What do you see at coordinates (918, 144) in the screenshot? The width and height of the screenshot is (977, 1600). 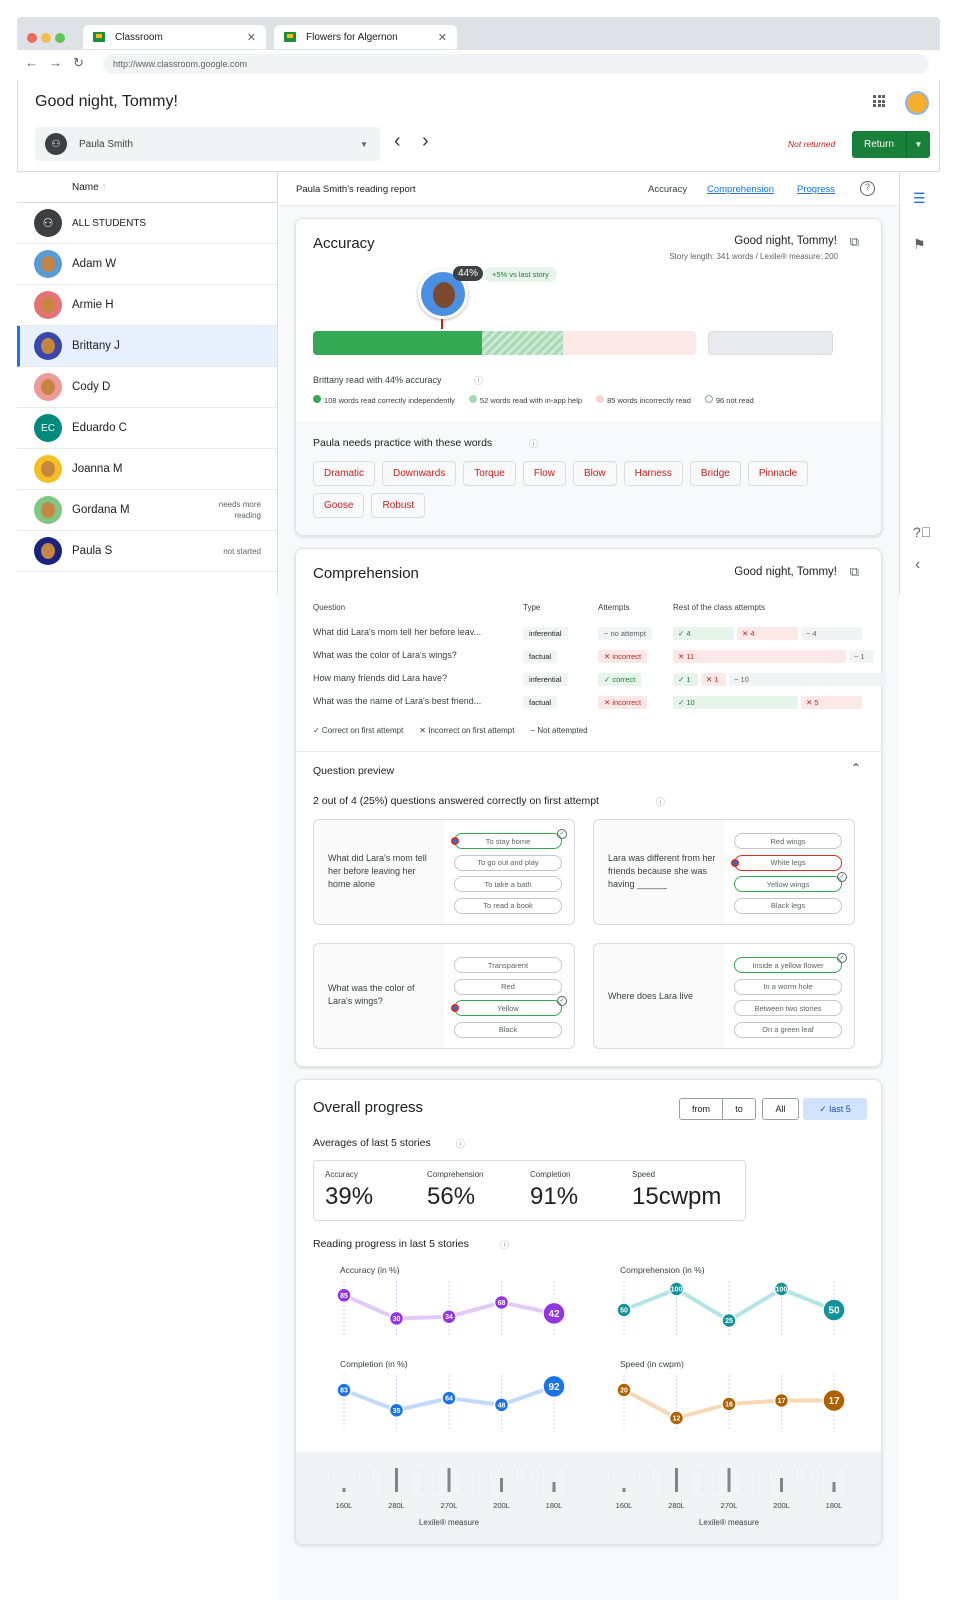 I see `return-menu-icon: ▼` at bounding box center [918, 144].